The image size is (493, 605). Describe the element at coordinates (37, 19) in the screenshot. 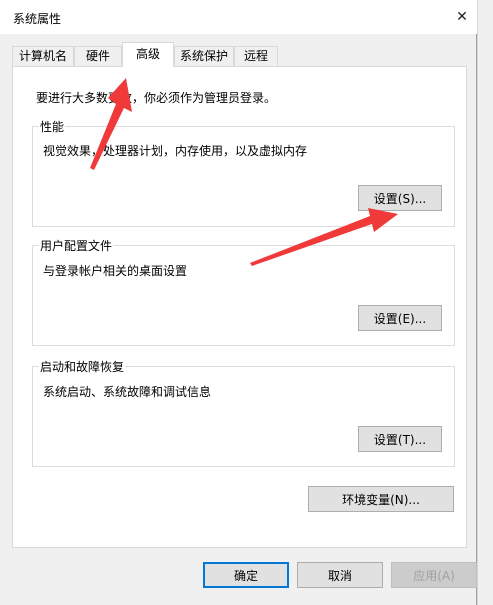

I see `window-title: 系统属性` at that location.